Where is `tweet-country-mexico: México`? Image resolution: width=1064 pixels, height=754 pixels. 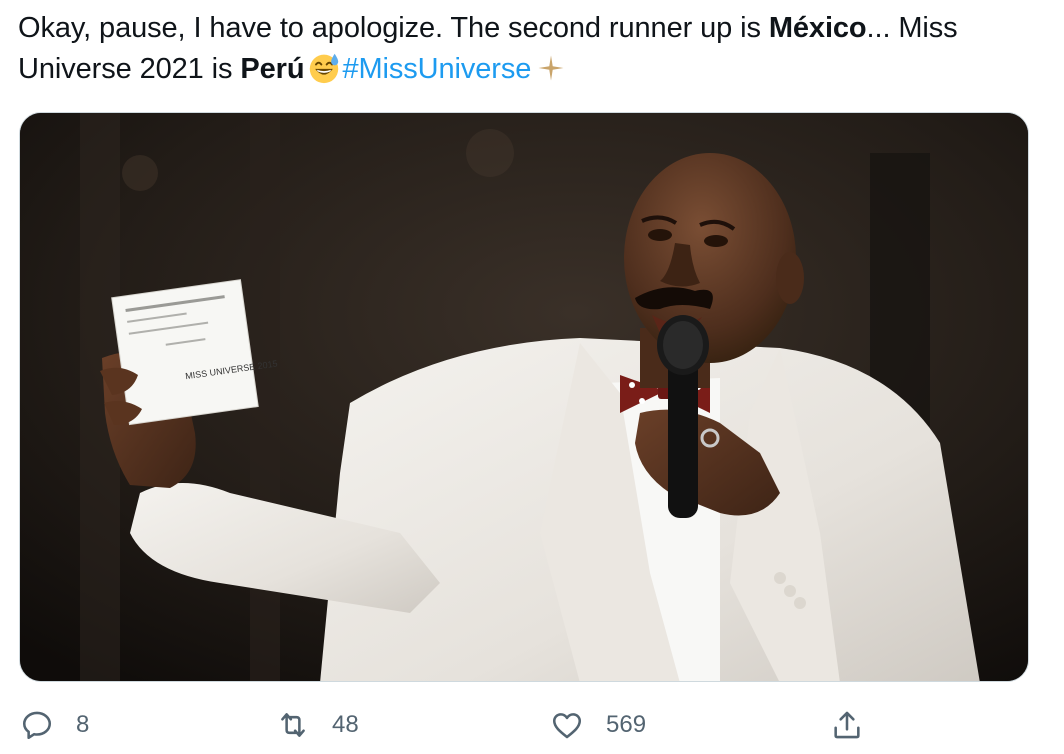
tweet-country-mexico: México is located at coordinates (817, 28).